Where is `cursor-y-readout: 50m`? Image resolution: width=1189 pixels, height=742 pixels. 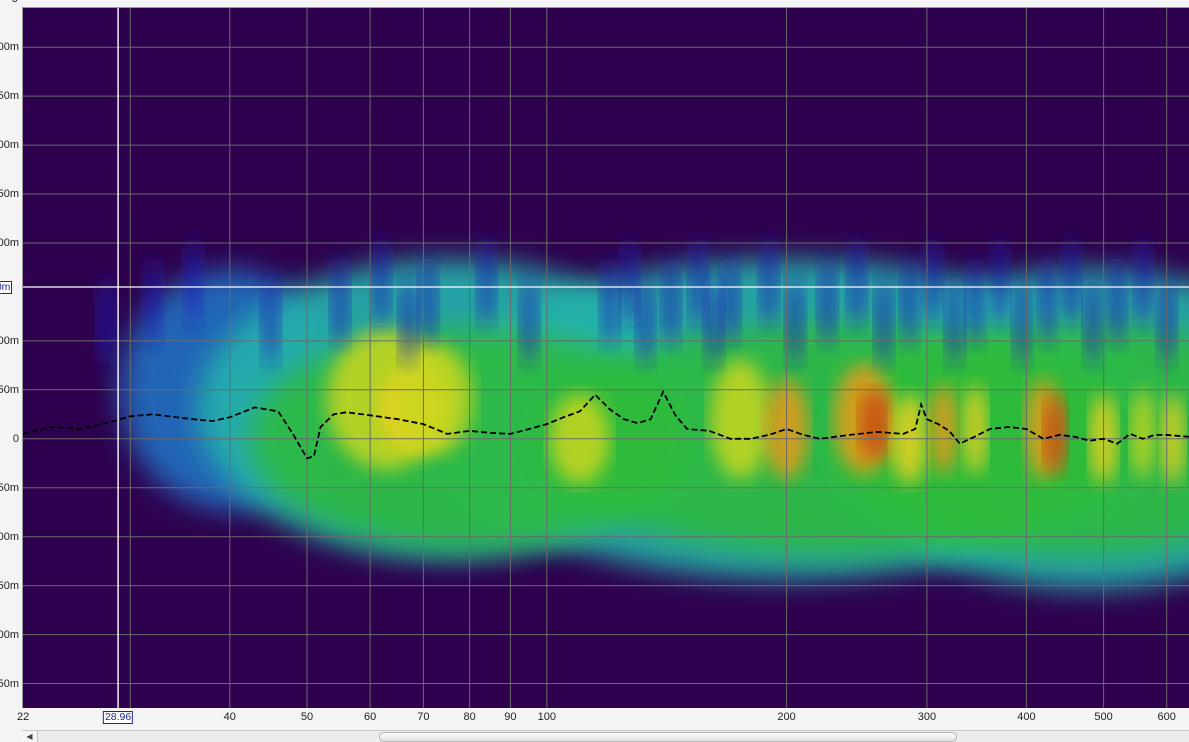
cursor-y-readout: 50m is located at coordinates (6, 287).